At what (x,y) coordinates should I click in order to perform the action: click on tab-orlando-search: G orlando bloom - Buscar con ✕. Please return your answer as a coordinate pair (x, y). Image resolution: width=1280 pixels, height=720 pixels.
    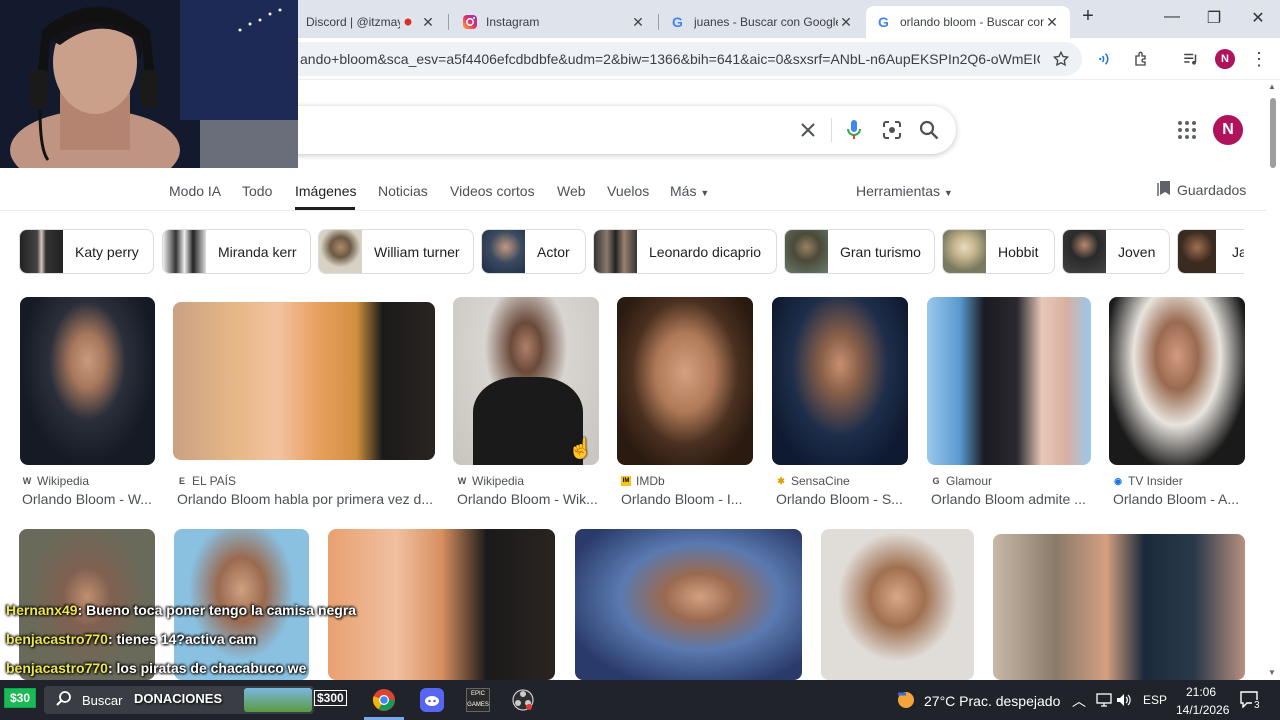
    Looking at the image, I should click on (968, 22).